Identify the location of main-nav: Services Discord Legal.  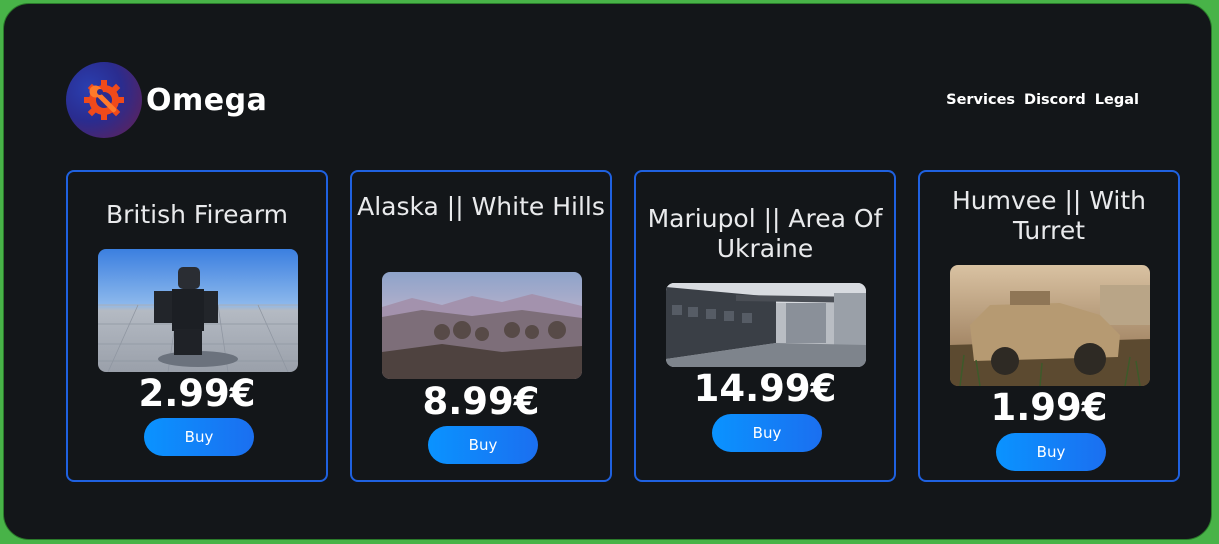
(1042, 100).